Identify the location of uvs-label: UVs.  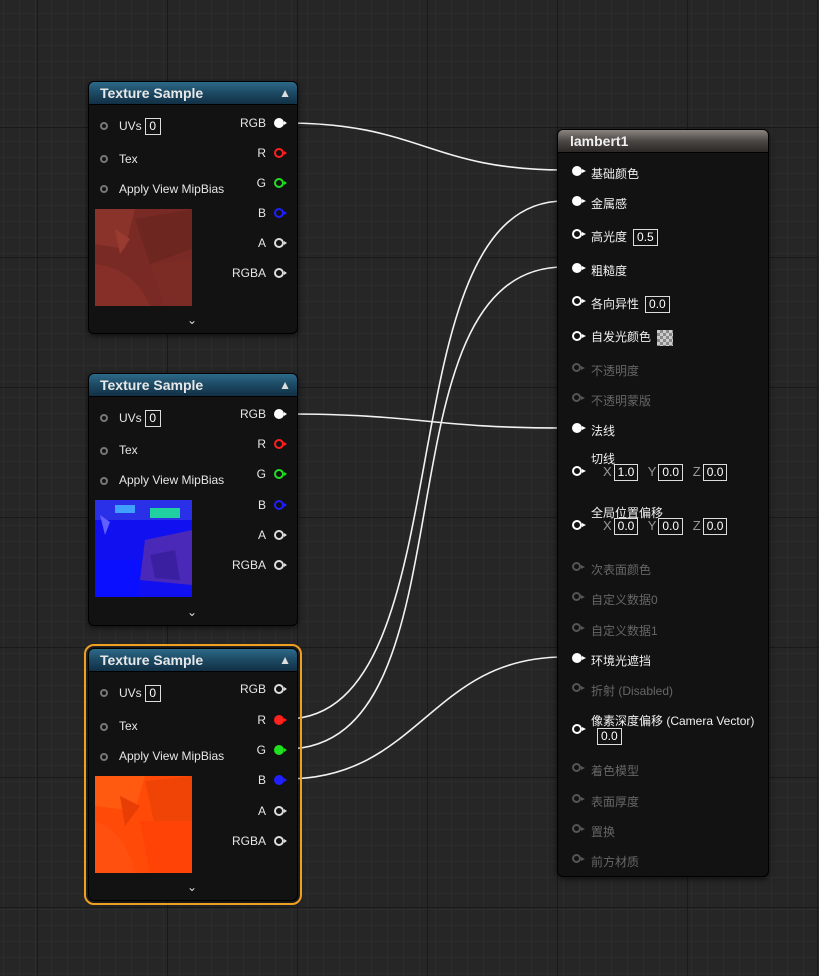
(130, 126).